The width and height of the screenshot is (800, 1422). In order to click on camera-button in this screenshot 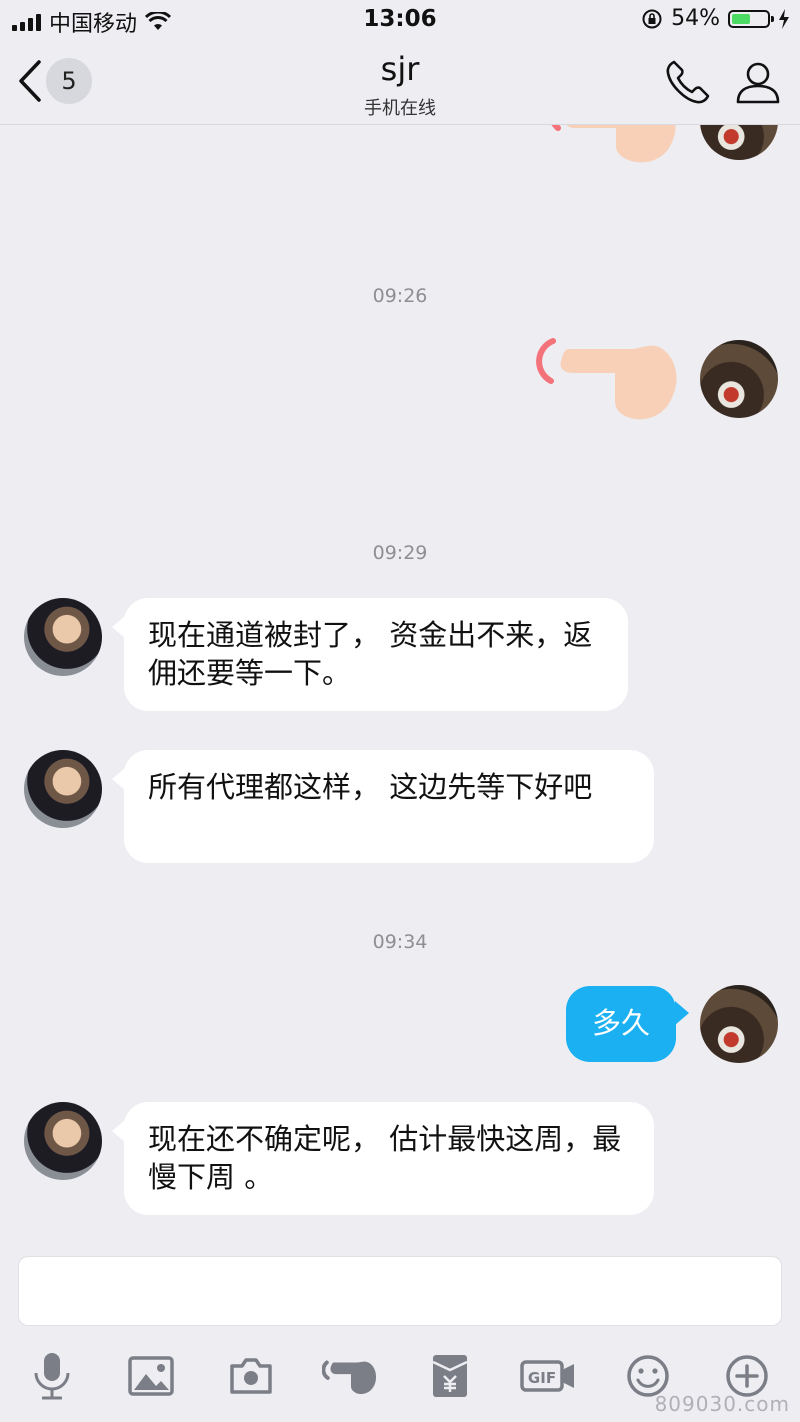, I will do `click(251, 1376)`.